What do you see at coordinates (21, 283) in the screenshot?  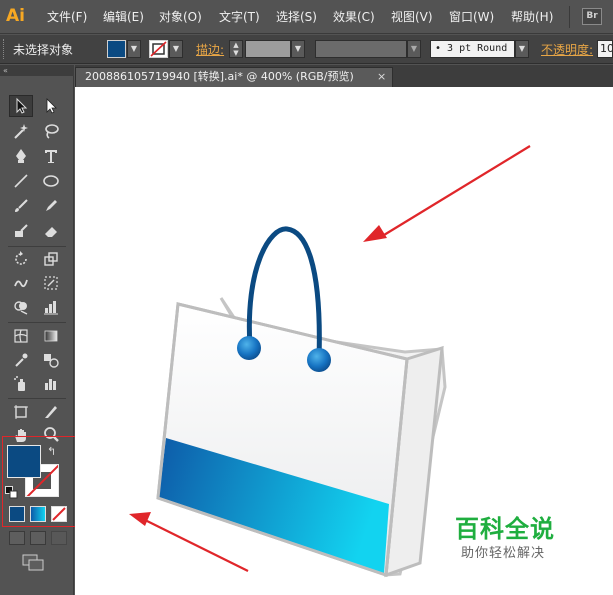 I see `warp-tool-icon` at bounding box center [21, 283].